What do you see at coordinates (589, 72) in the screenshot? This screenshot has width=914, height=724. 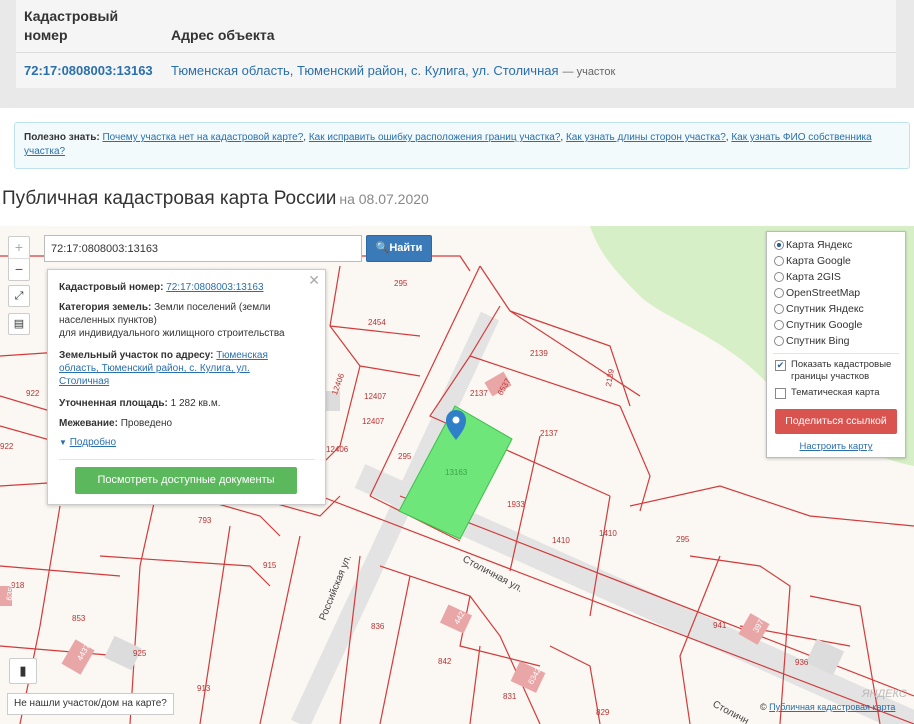 I see `object-type: — участок` at bounding box center [589, 72].